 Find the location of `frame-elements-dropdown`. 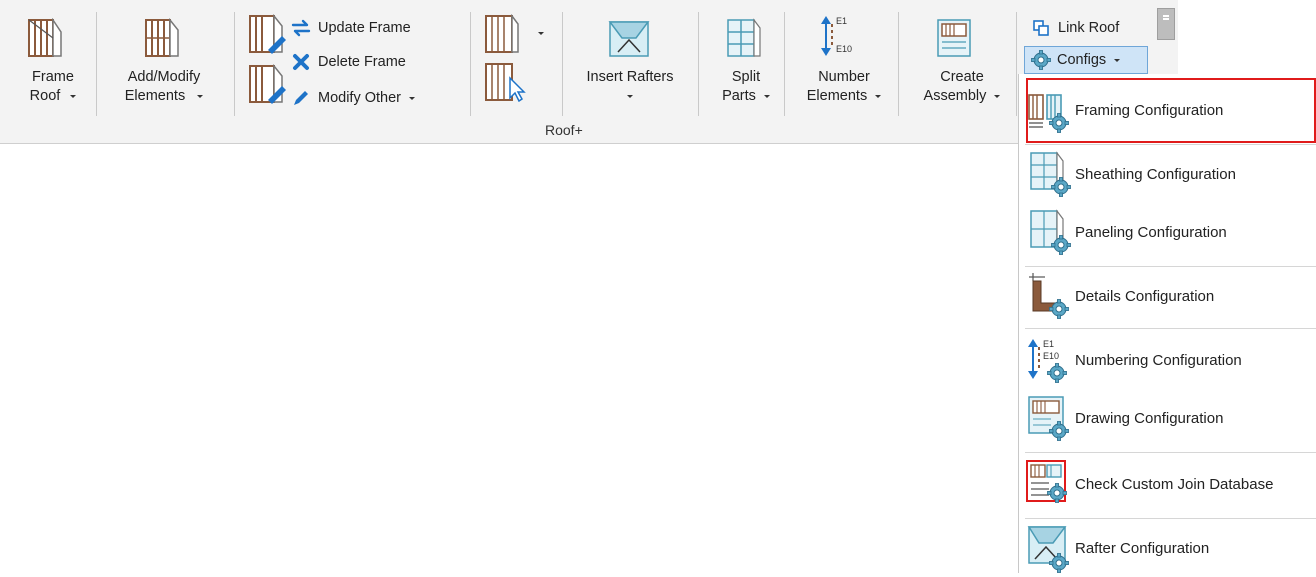

frame-elements-dropdown is located at coordinates (514, 34).